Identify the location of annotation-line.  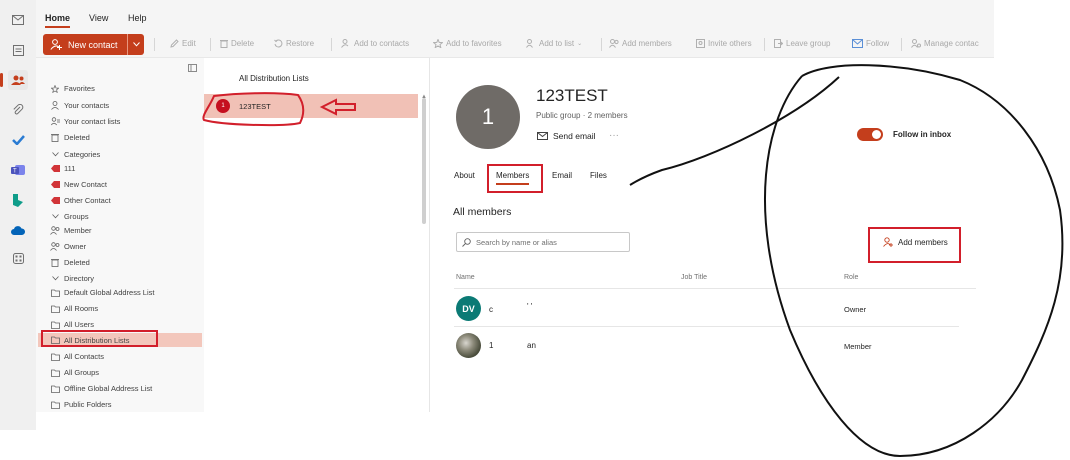
(734, 131).